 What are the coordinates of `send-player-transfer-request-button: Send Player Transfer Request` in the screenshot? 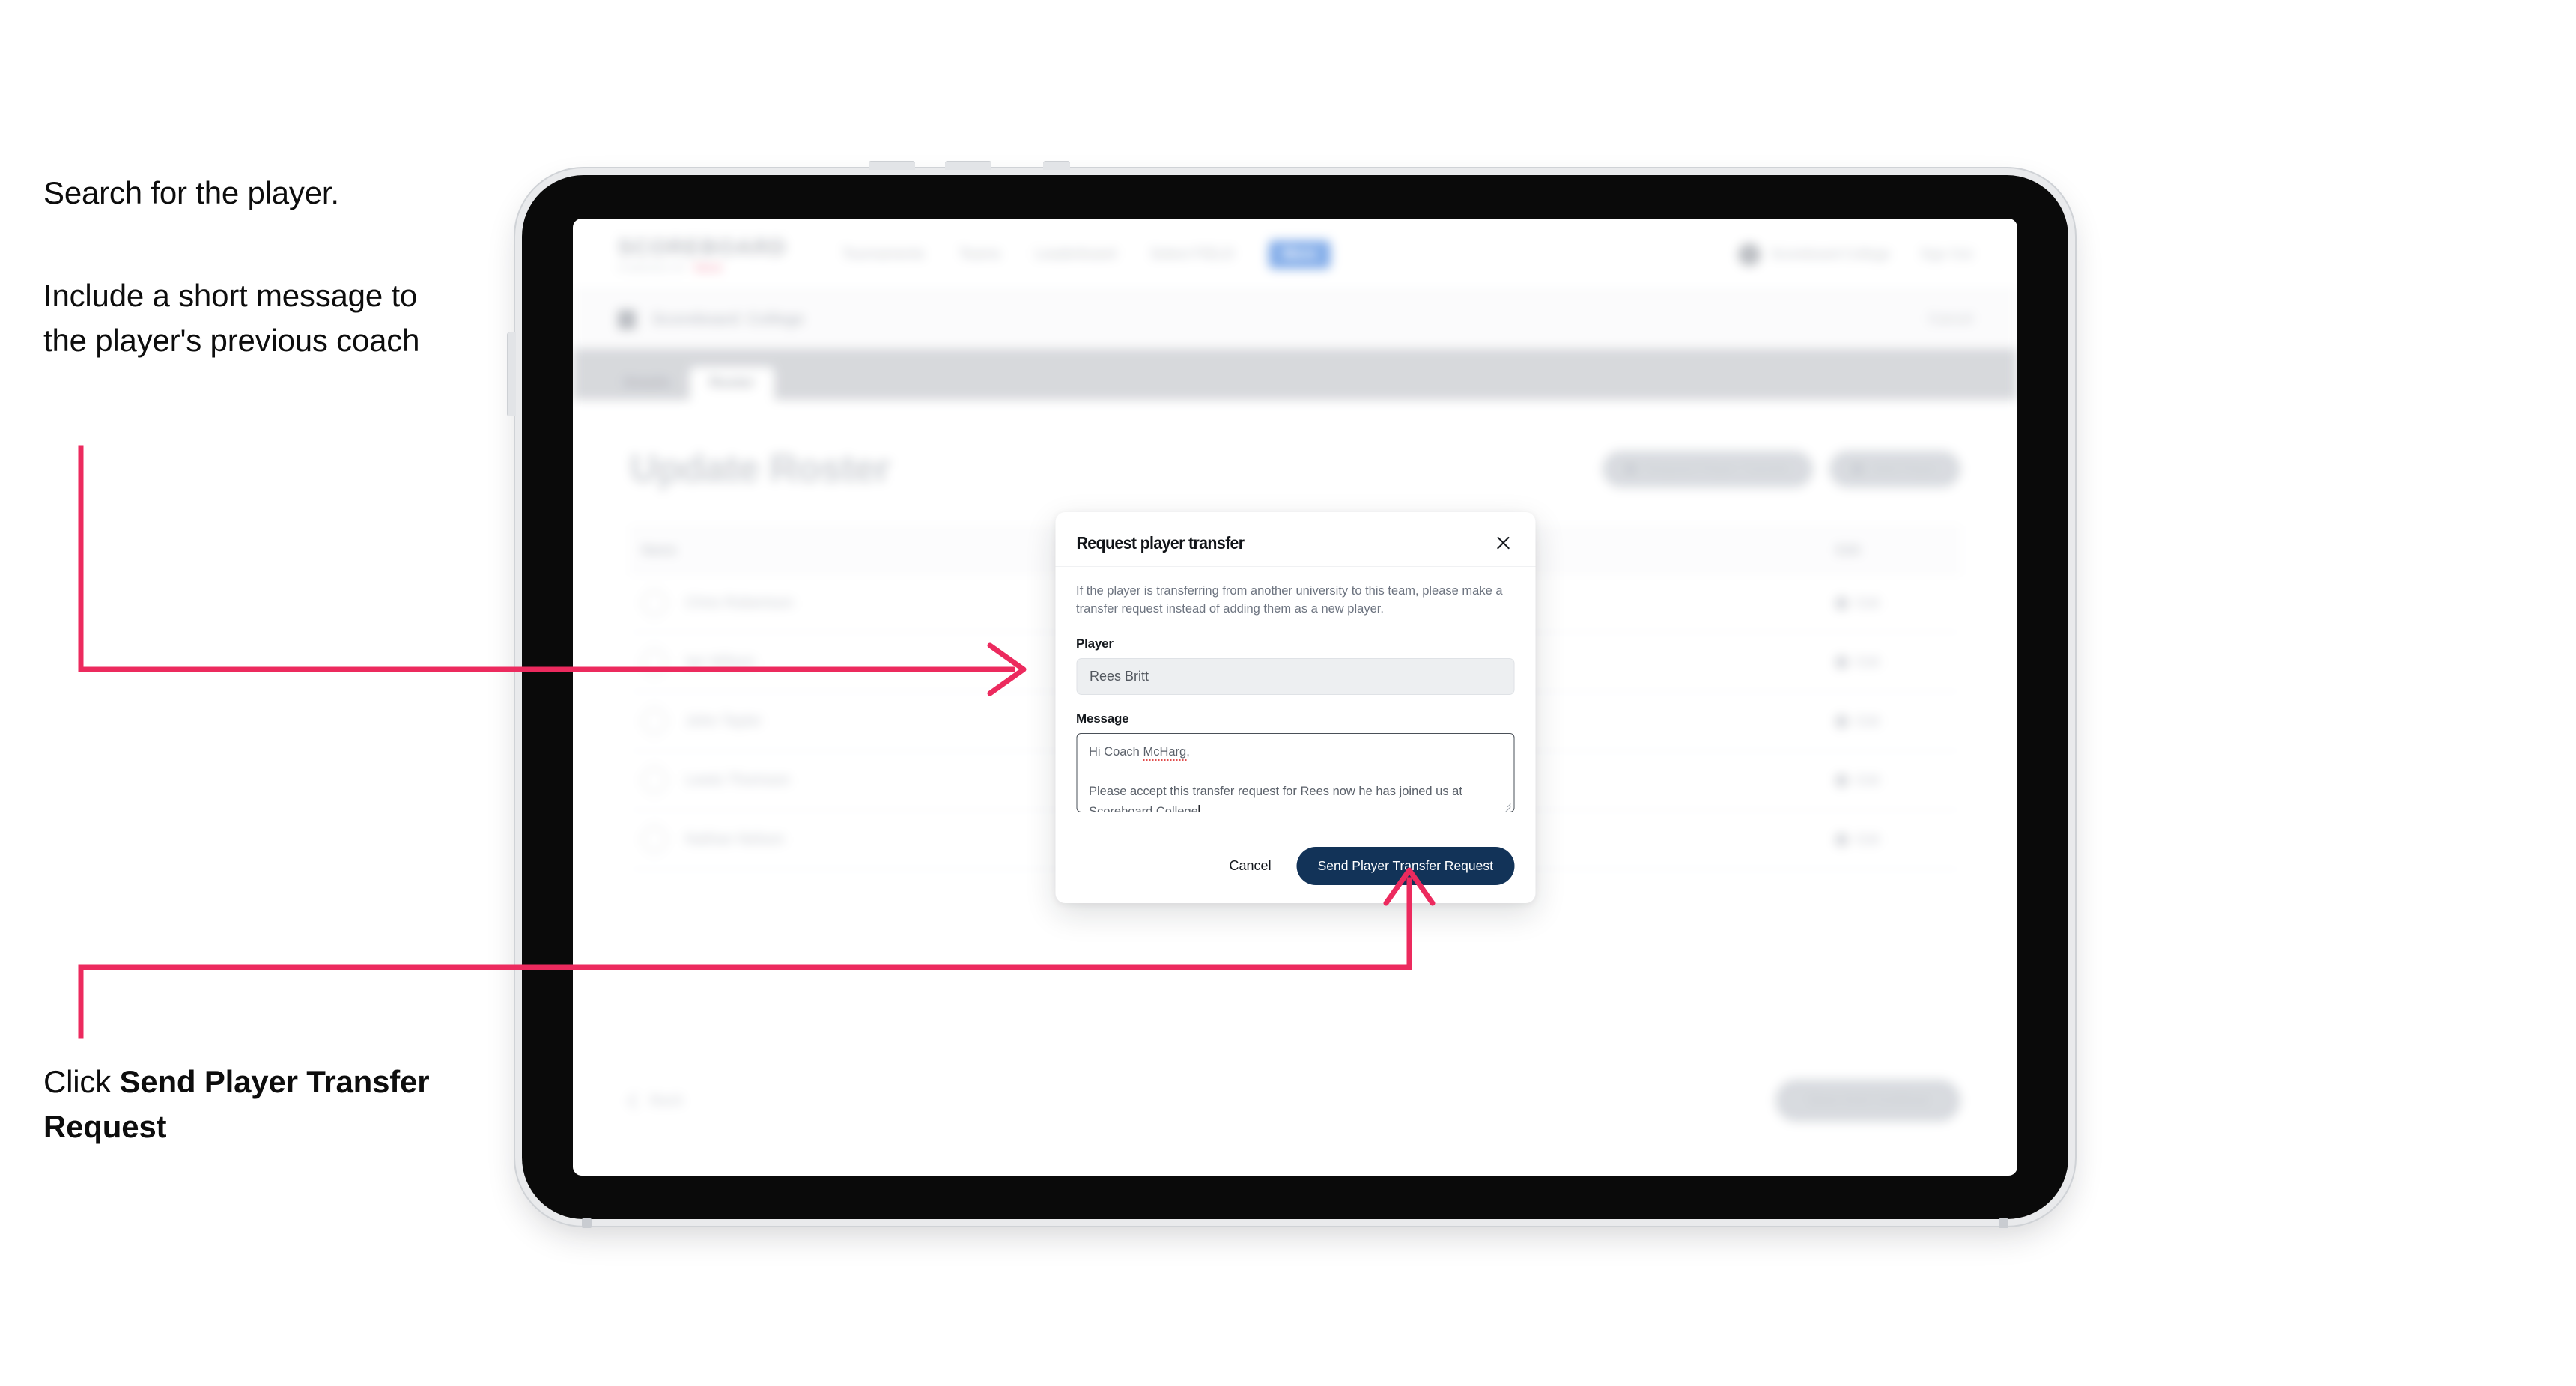 It's located at (1405, 865).